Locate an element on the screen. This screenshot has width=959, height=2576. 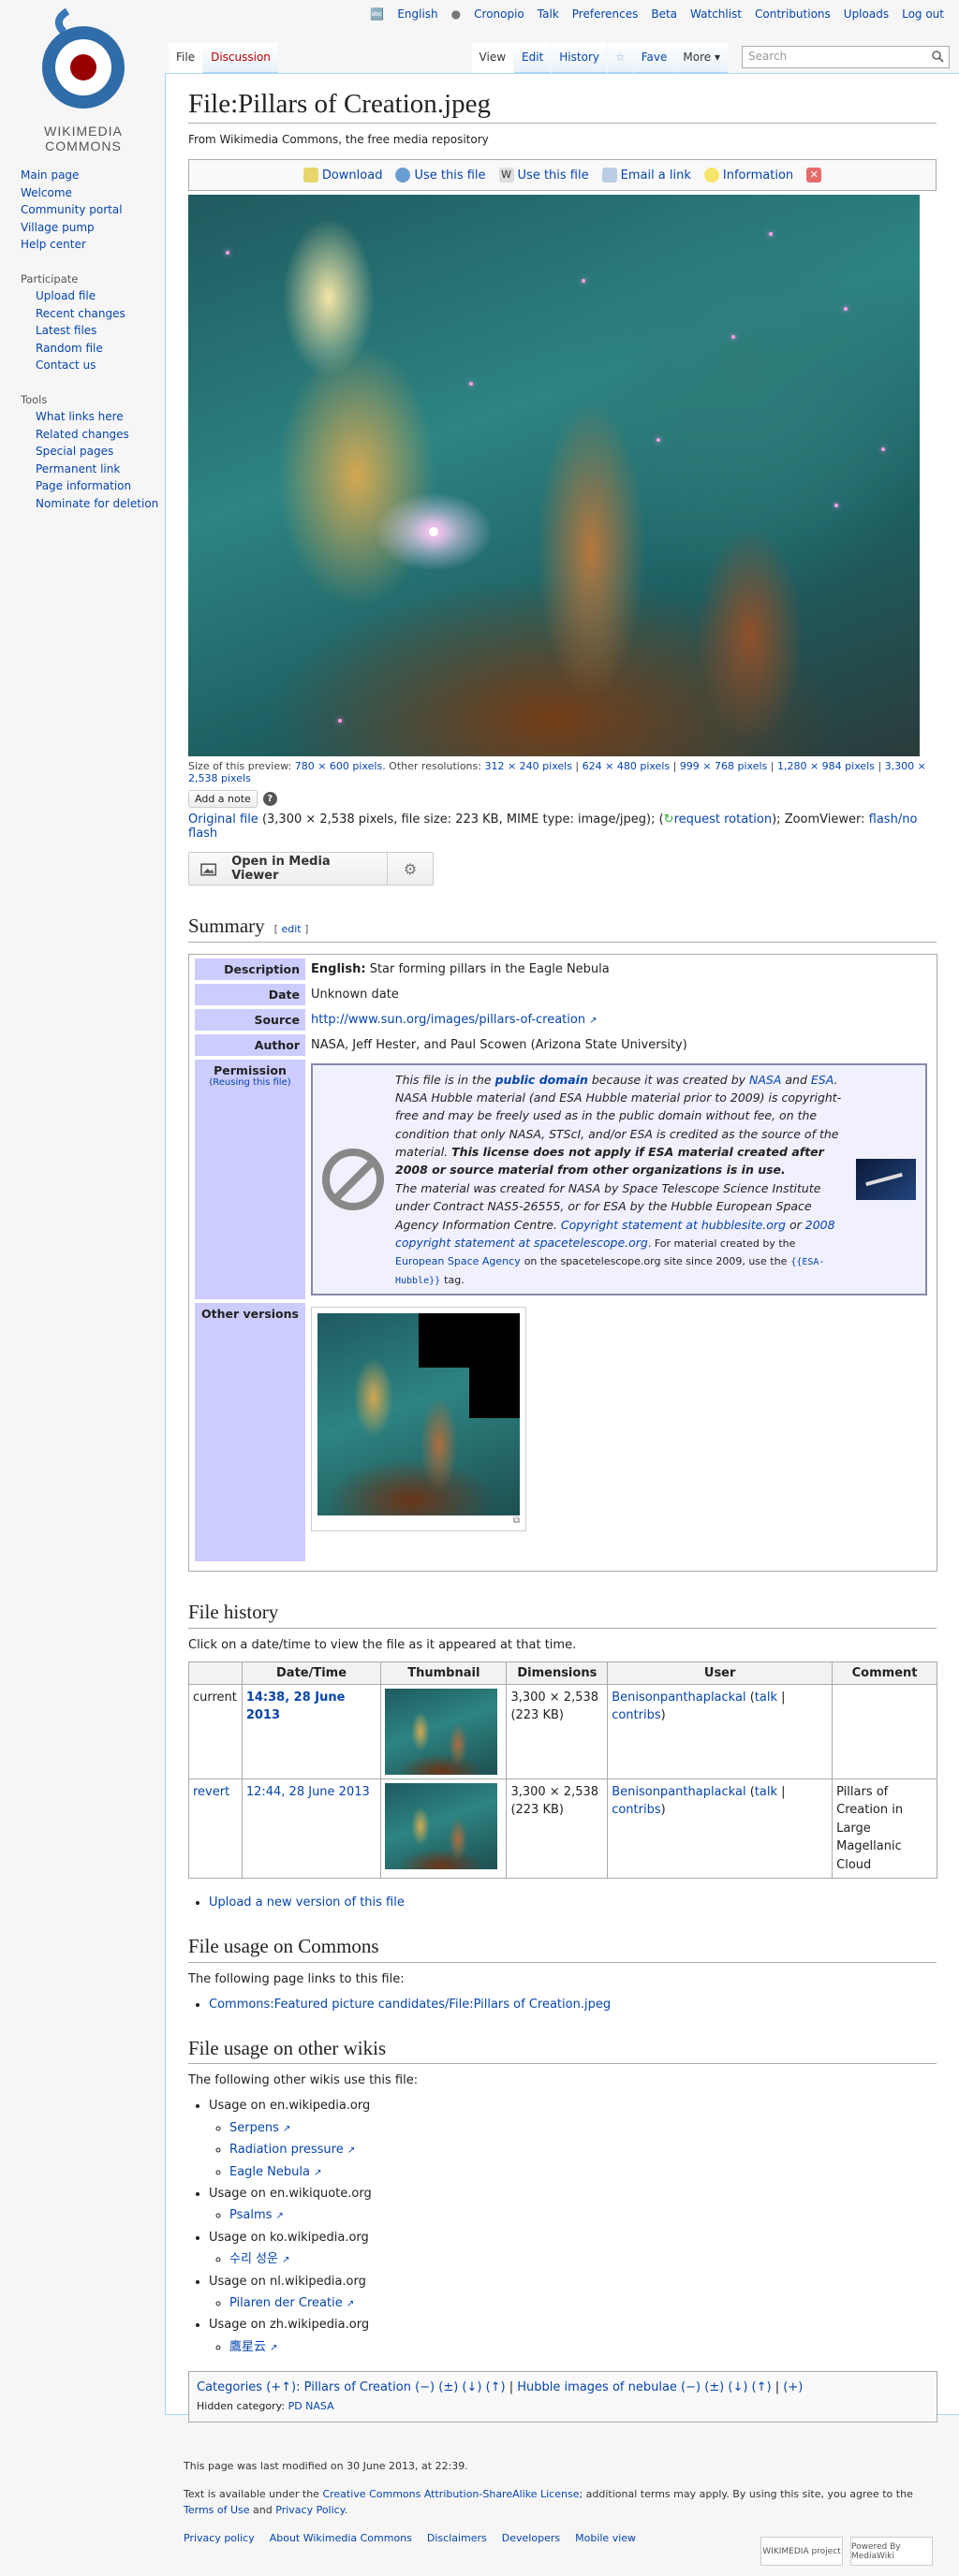
sidebar-item-upload-file: Upload file is located at coordinates (98, 296).